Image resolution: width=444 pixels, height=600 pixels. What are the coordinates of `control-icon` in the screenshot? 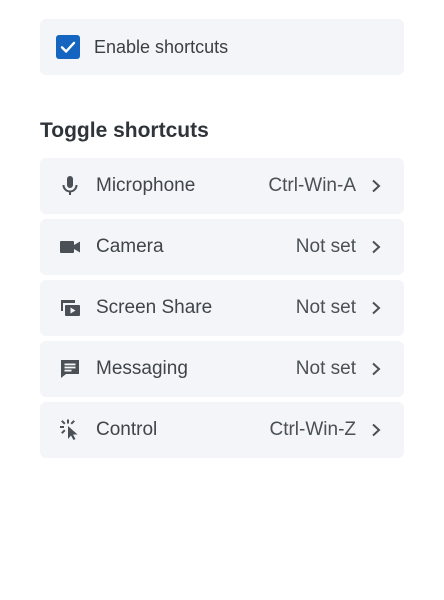 It's located at (70, 430).